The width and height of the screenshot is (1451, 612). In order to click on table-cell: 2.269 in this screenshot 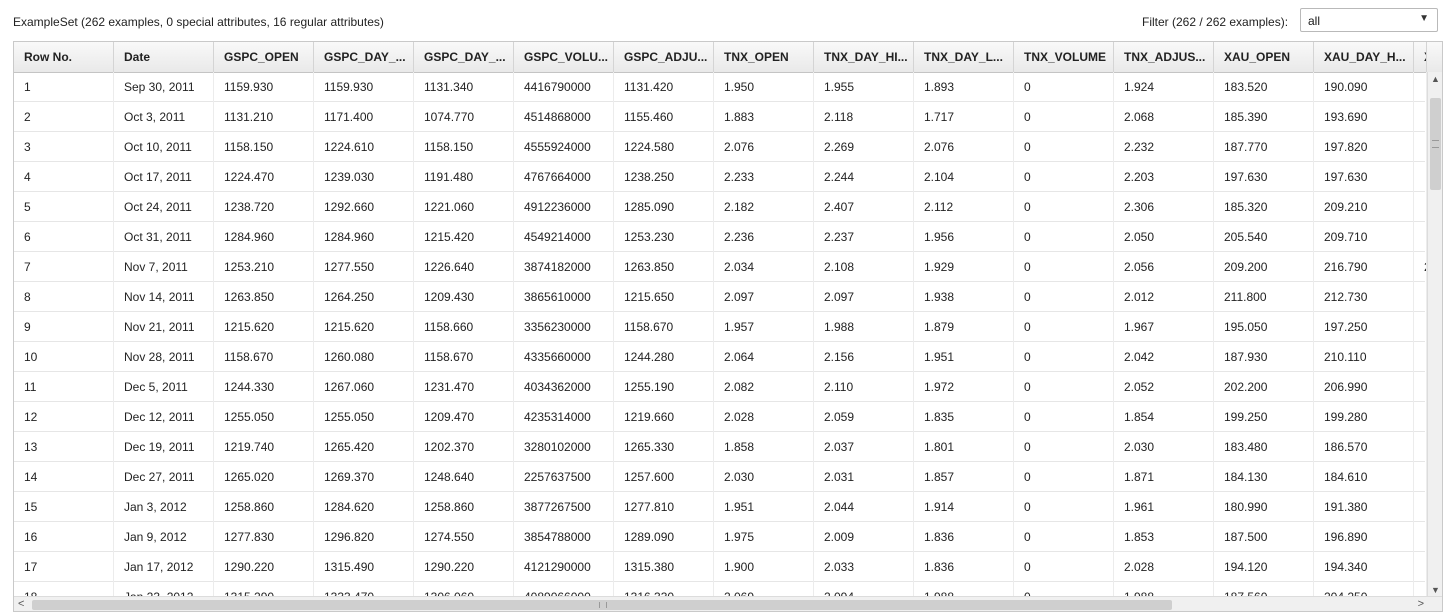, I will do `click(864, 147)`.